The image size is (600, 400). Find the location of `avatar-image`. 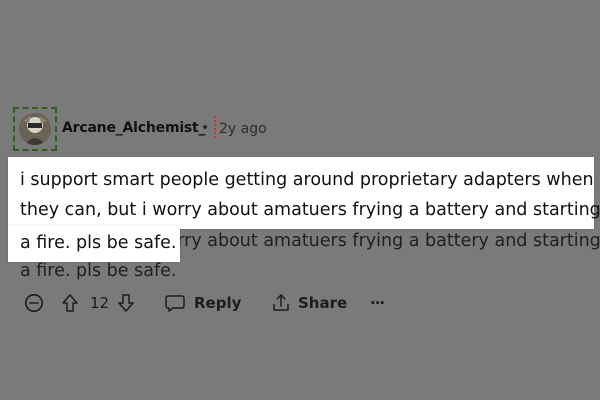

avatar-image is located at coordinates (35, 129).